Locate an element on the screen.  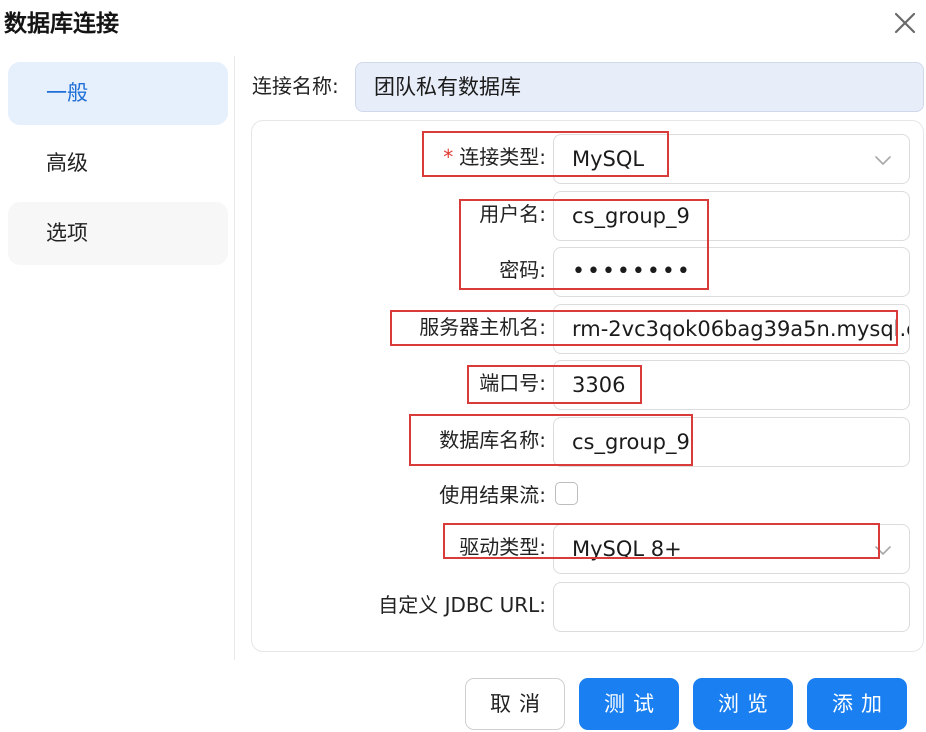
dialog-title: 数据库连接 is located at coordinates (61, 24).